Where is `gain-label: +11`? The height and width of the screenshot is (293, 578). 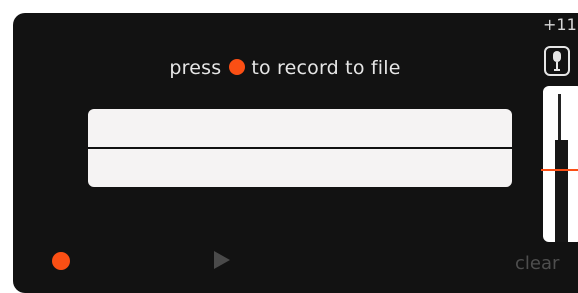
gain-label: +11 is located at coordinates (560, 24).